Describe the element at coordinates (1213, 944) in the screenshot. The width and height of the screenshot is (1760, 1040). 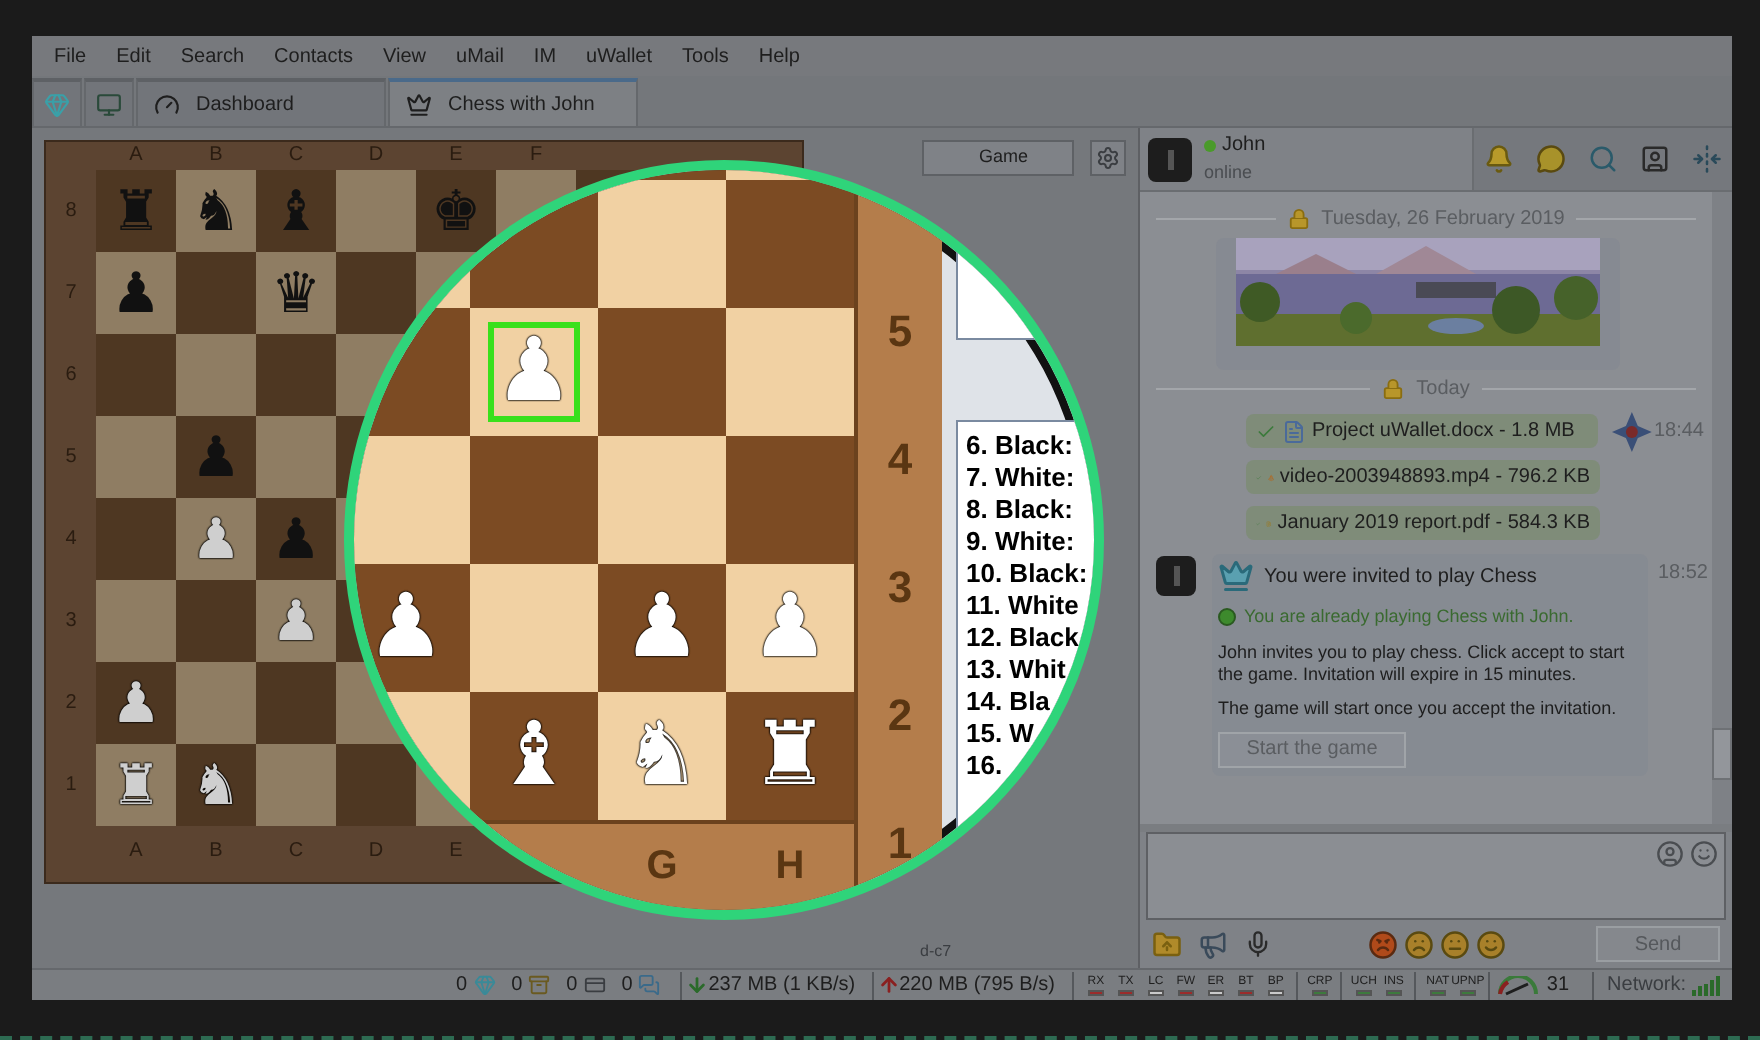
I see `megaphone-icon` at that location.